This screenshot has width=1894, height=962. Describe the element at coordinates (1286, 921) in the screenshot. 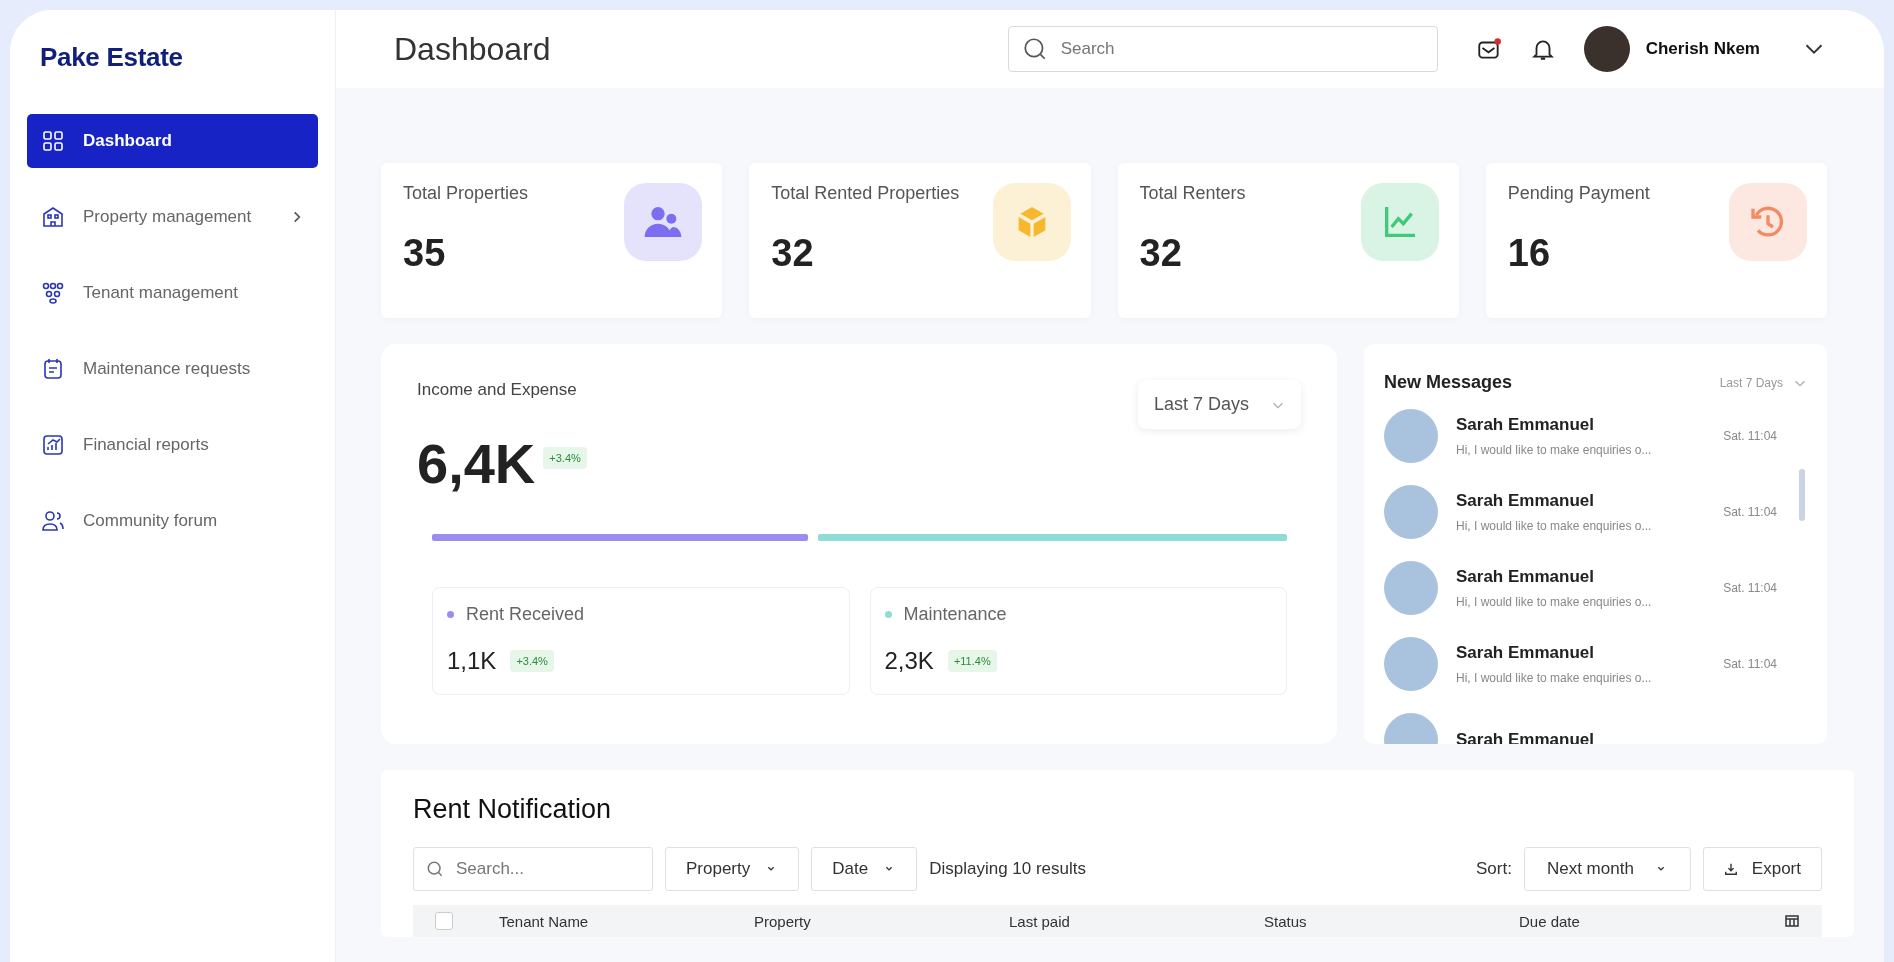

I see `column-header: Status` at that location.